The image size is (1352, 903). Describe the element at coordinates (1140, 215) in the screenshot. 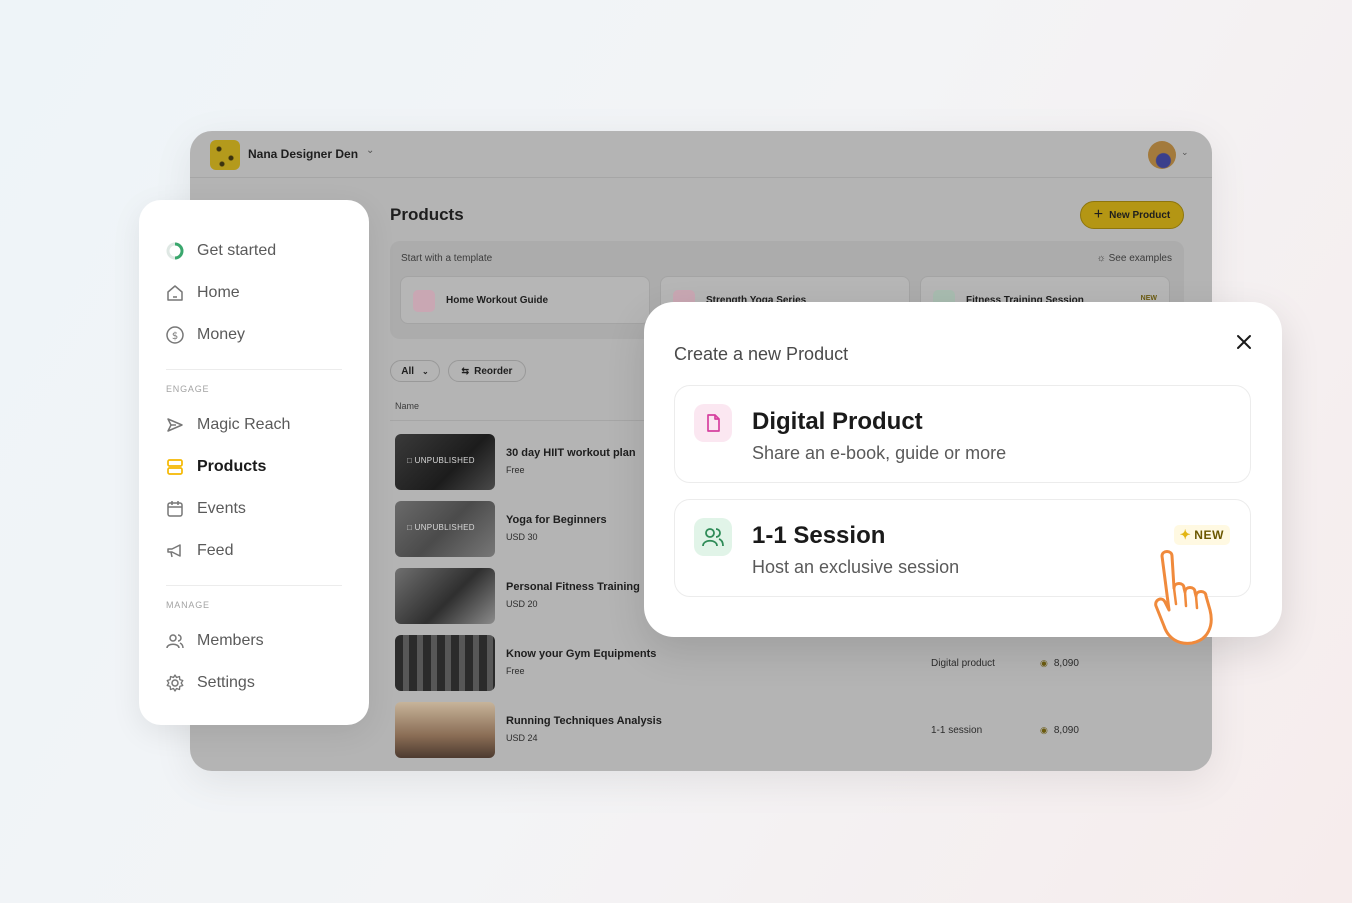

I see `new-product-label: New Product` at that location.